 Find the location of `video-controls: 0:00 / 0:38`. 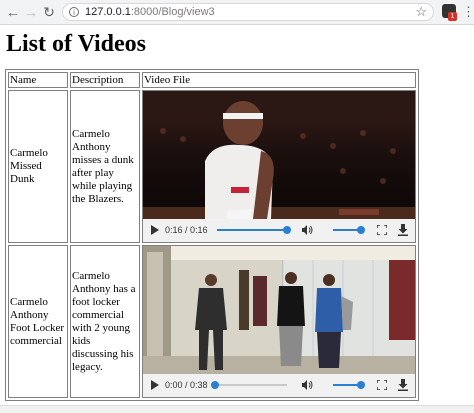

video-controls: 0:00 / 0:38 is located at coordinates (279, 385).